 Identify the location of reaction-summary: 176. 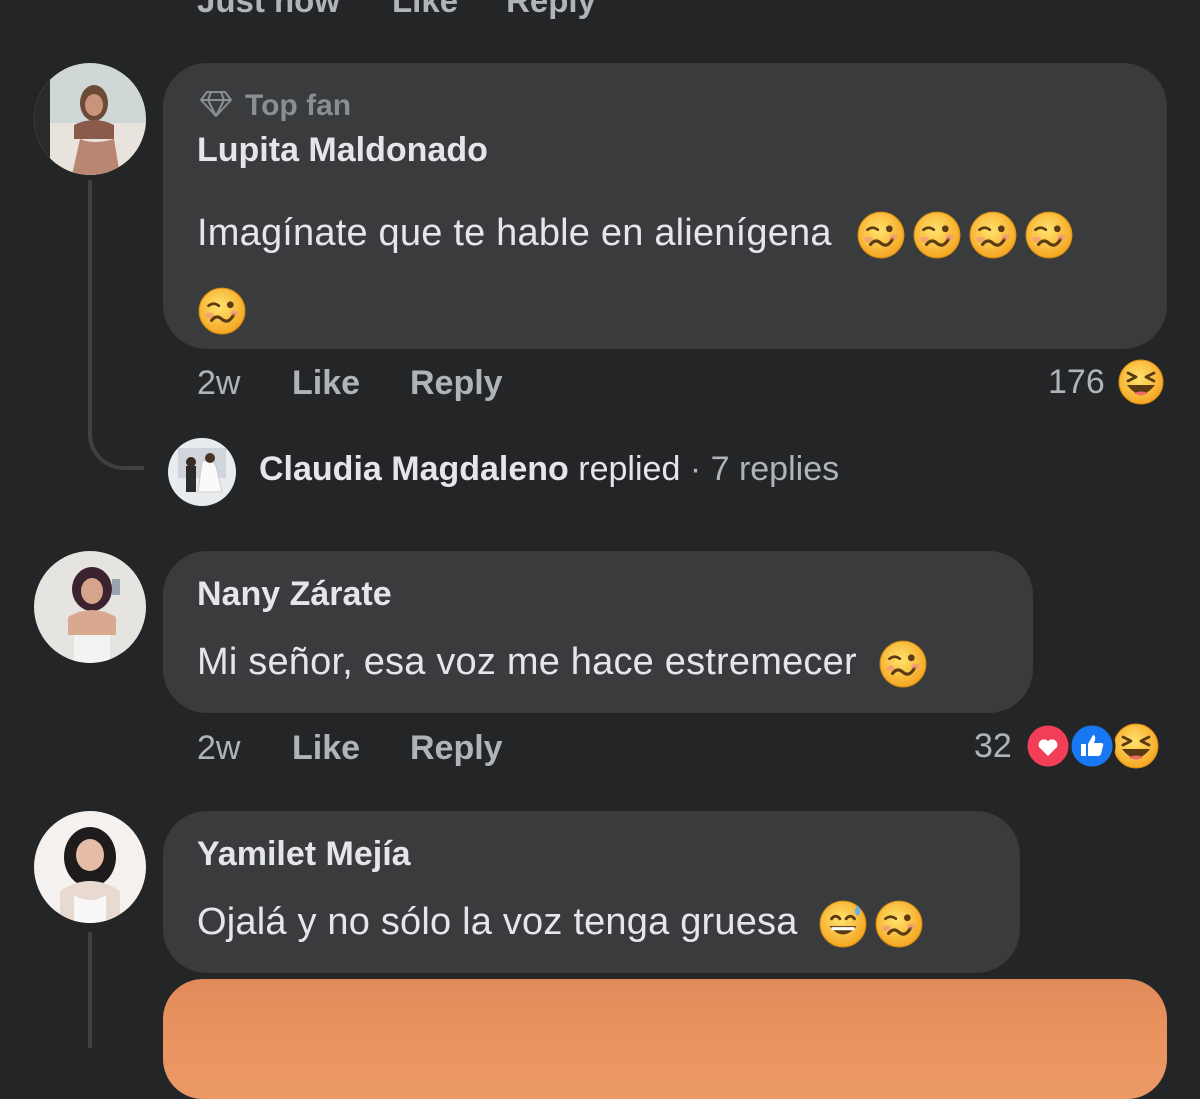
(1106, 382).